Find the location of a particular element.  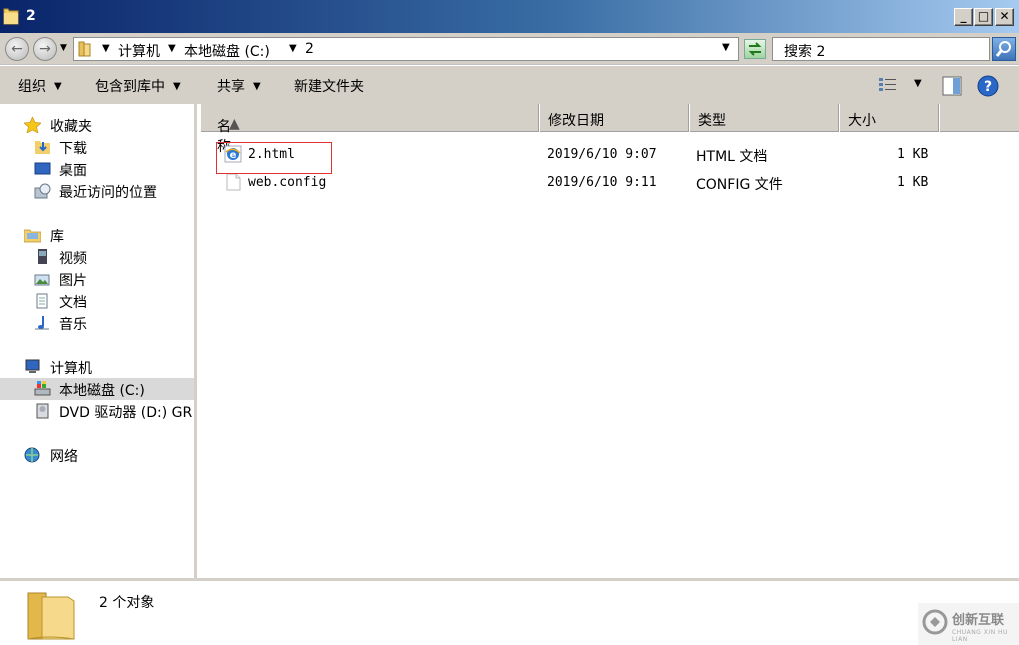

watermark-logo-icon is located at coordinates (935, 622).